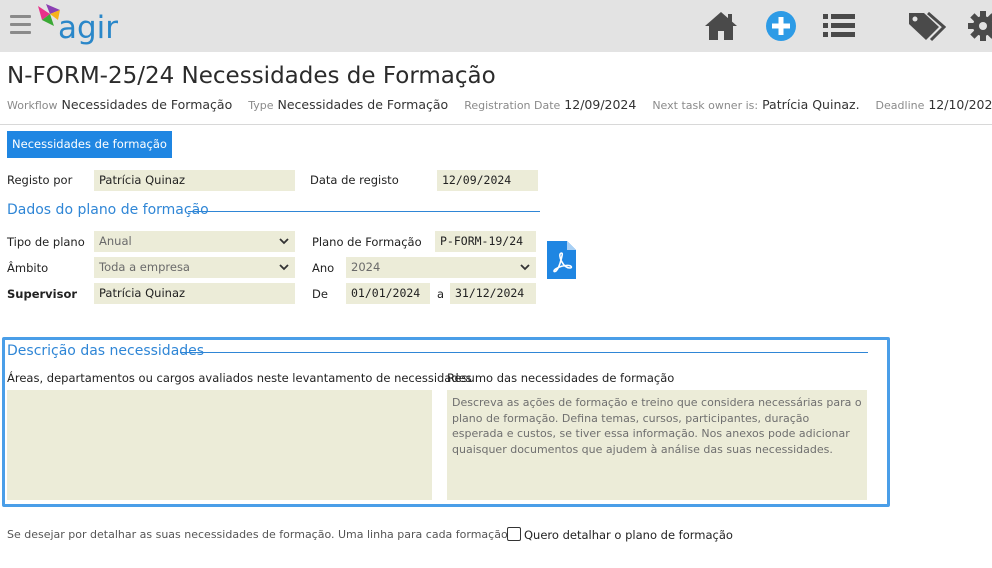 The width and height of the screenshot is (992, 568). What do you see at coordinates (42, 294) in the screenshot?
I see `supervisor-label: Supervisor` at bounding box center [42, 294].